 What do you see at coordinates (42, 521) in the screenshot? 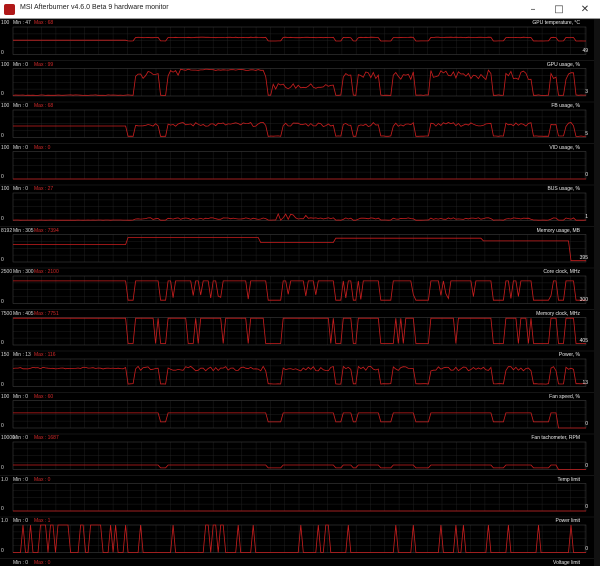
I see `graph-max-label: Max : 1` at bounding box center [42, 521].